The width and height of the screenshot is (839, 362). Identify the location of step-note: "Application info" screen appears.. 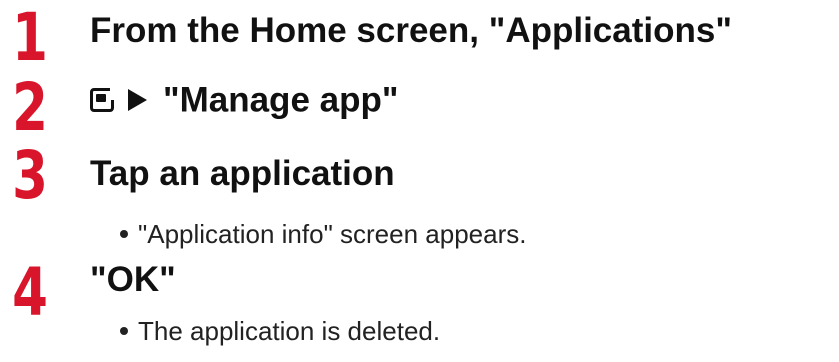
(323, 234).